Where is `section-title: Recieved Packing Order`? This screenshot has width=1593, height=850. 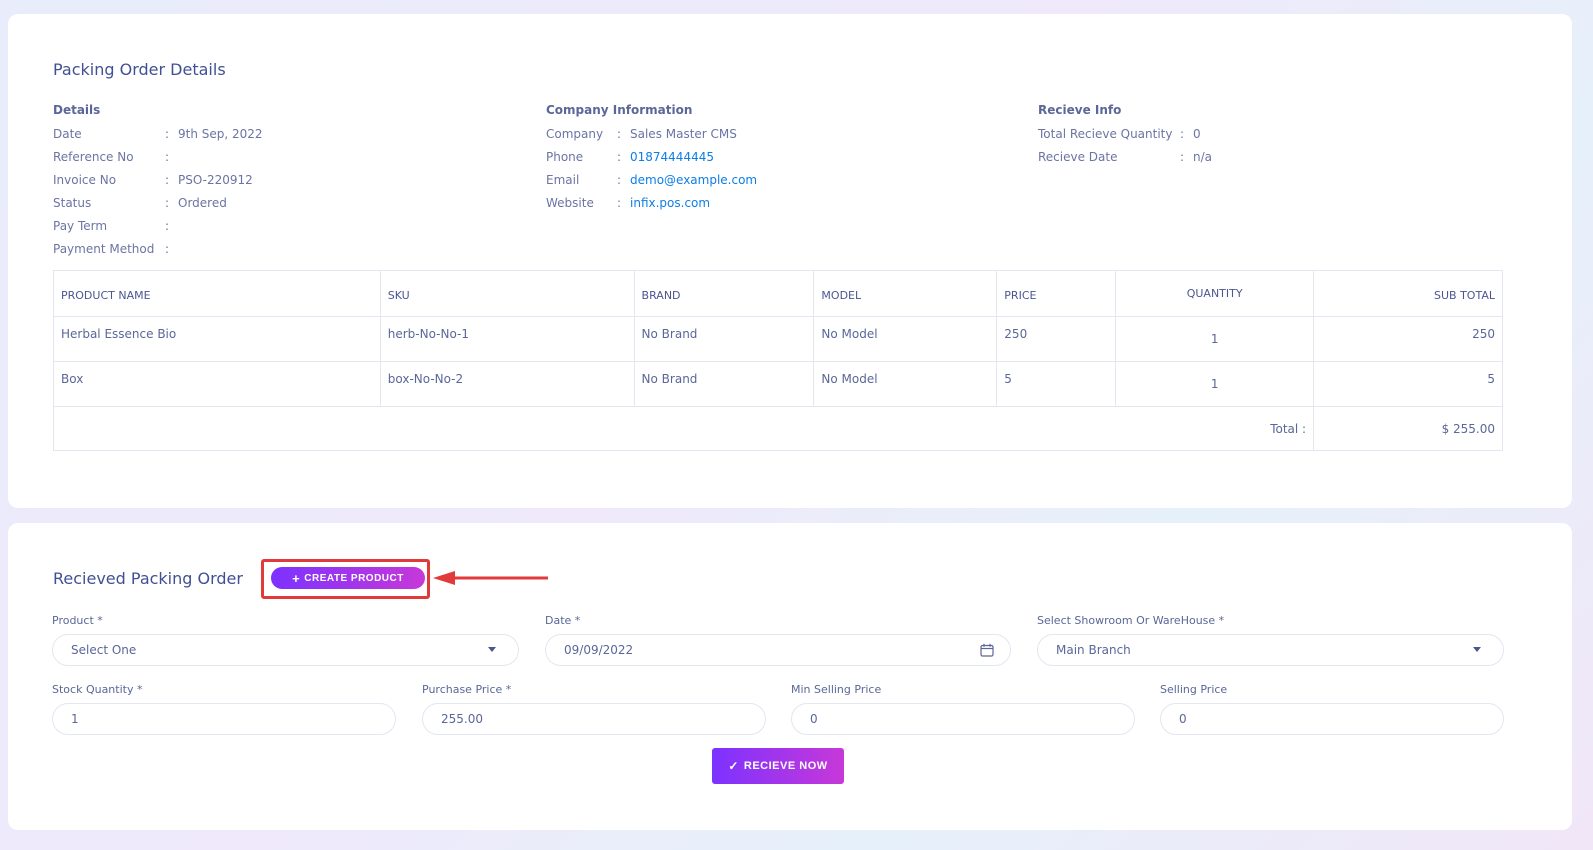 section-title: Recieved Packing Order is located at coordinates (148, 578).